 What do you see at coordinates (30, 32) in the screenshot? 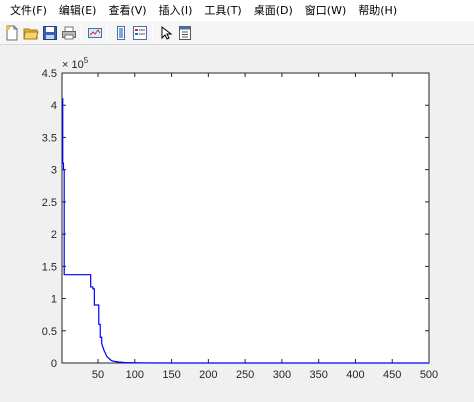
I see `open-folder-icon` at bounding box center [30, 32].